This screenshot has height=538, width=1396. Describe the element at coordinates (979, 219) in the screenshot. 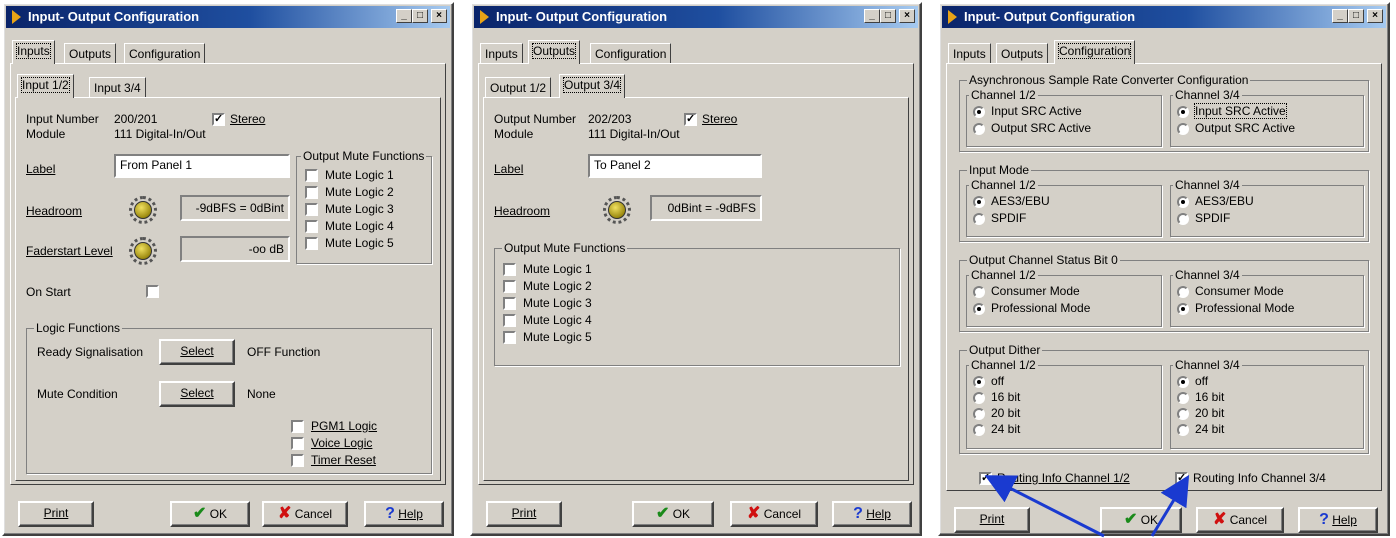

I see `inmode-ch12-spdif-radio` at that location.